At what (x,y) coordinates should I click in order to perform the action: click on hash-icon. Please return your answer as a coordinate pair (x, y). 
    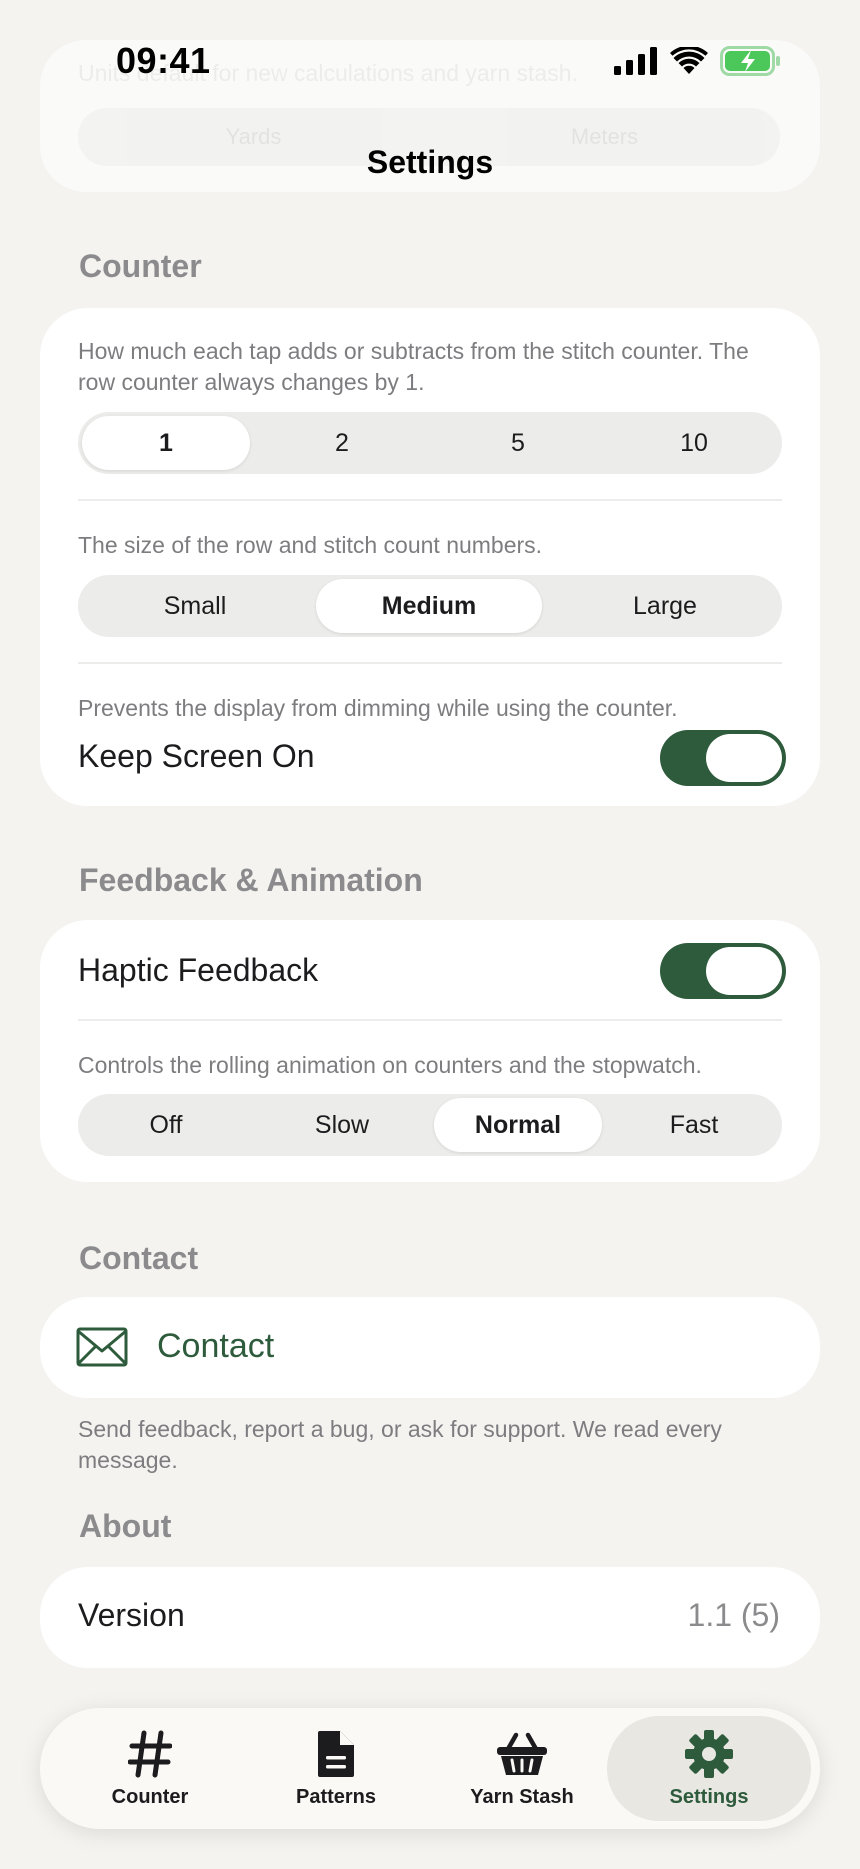
    Looking at the image, I should click on (150, 1754).